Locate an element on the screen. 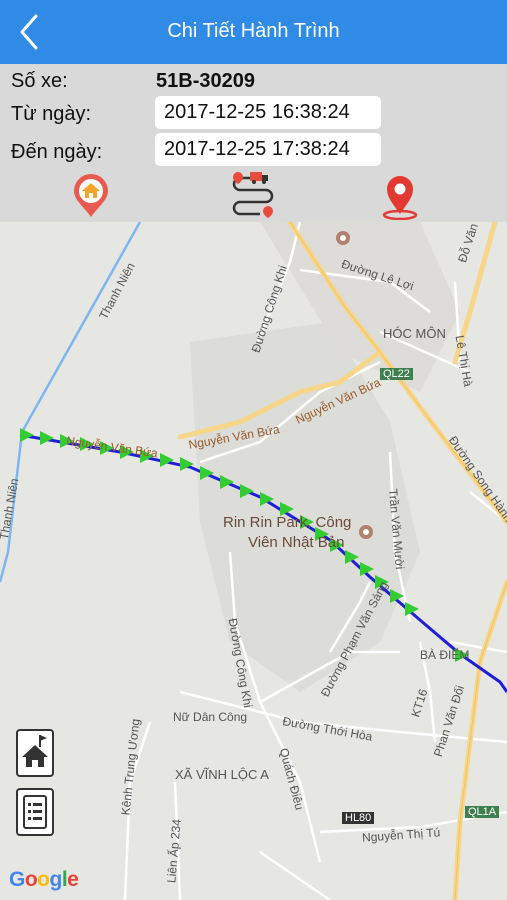  park-label-line2: Viên Nhật Bản is located at coordinates (296, 542).